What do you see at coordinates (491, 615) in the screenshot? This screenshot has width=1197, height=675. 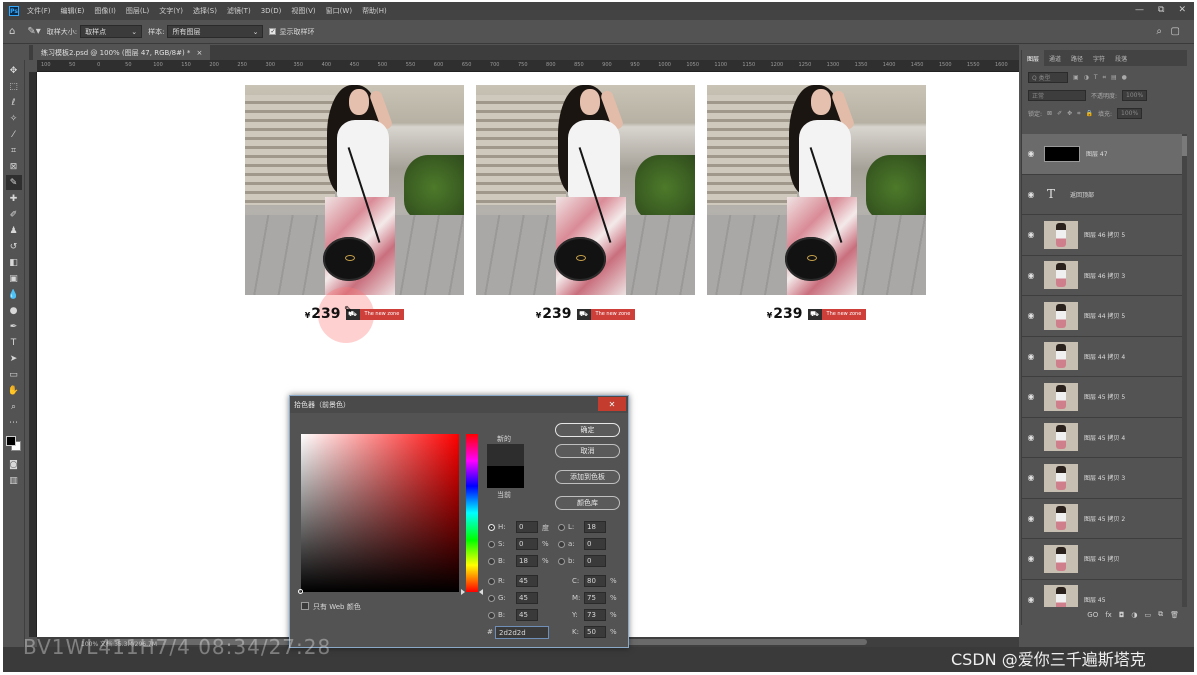 I see `radio-blue` at bounding box center [491, 615].